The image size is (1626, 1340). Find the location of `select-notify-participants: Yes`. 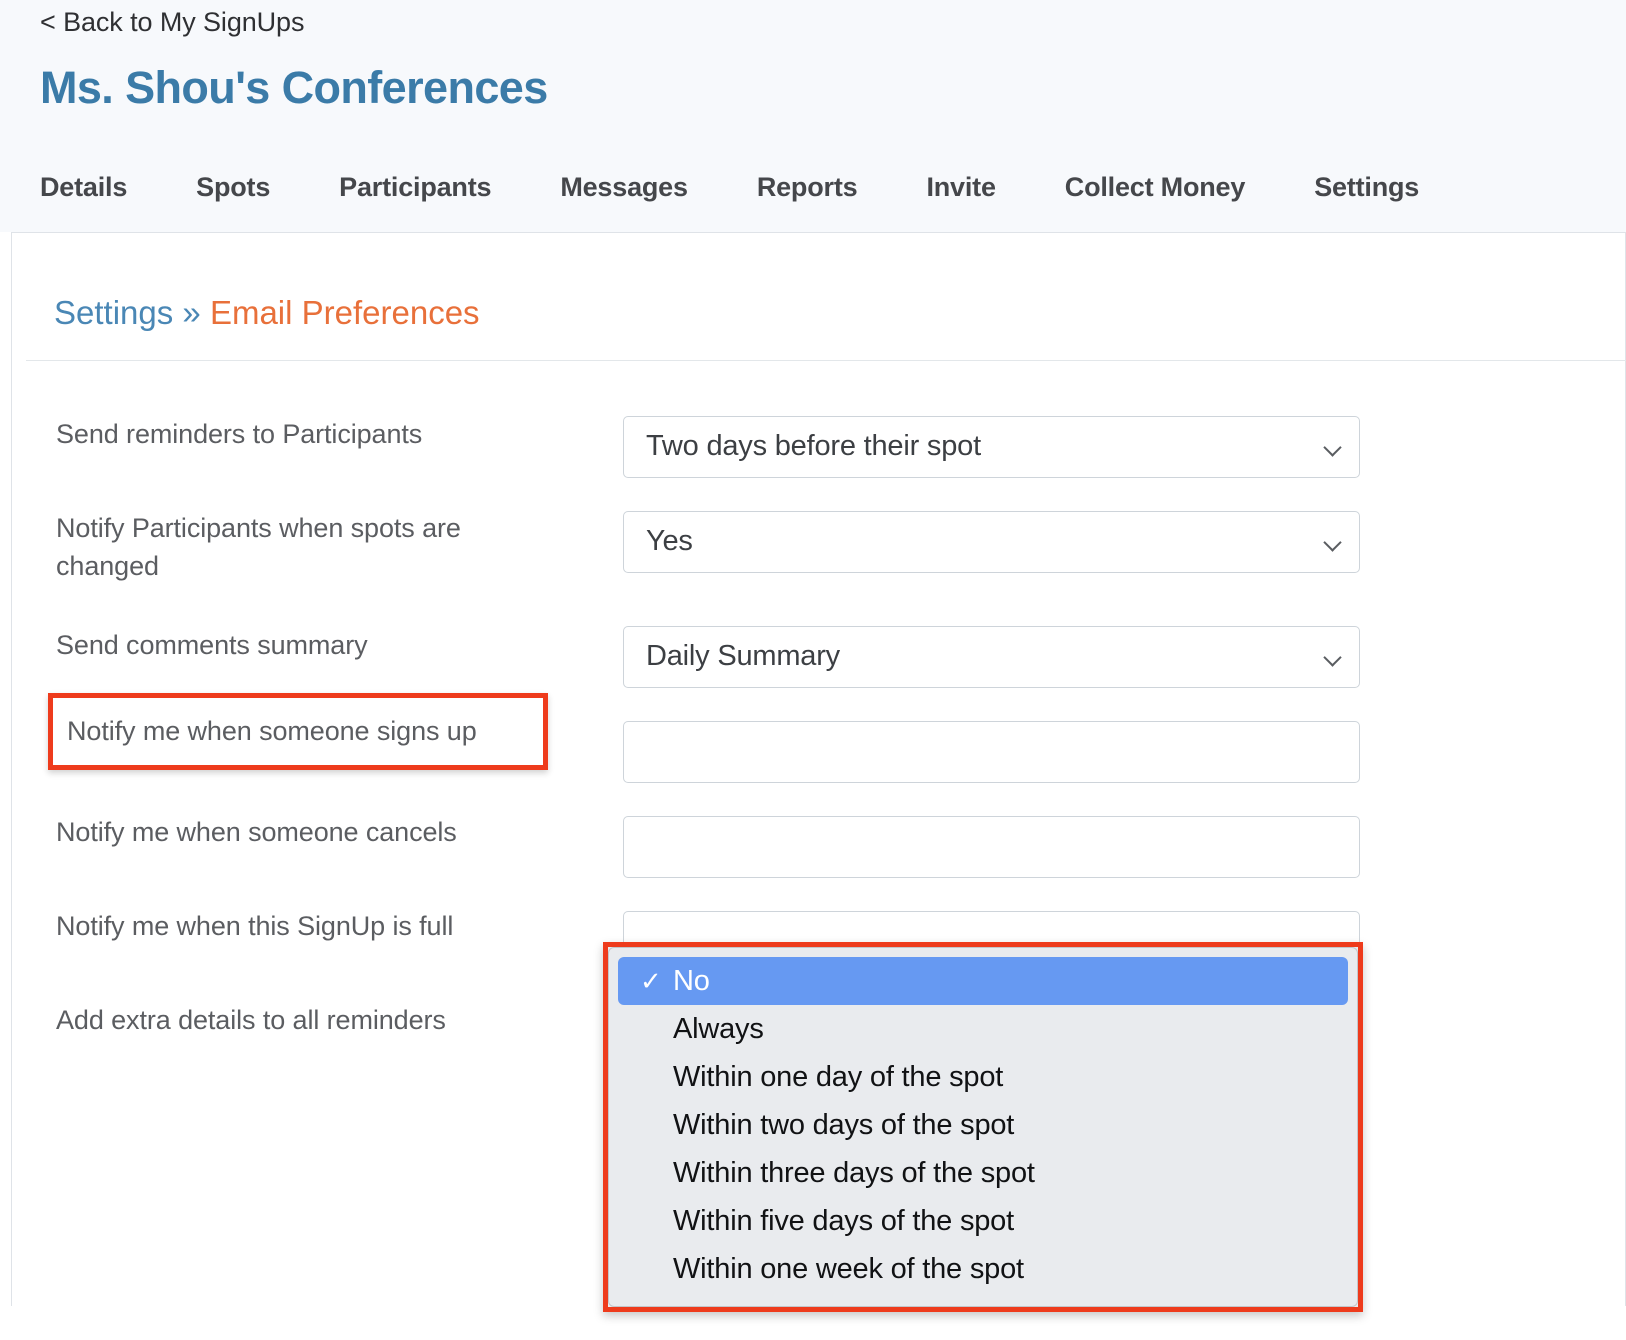

select-notify-participants: Yes is located at coordinates (991, 542).